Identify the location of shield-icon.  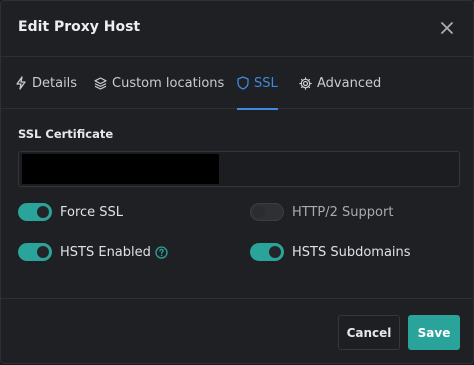
(243, 83).